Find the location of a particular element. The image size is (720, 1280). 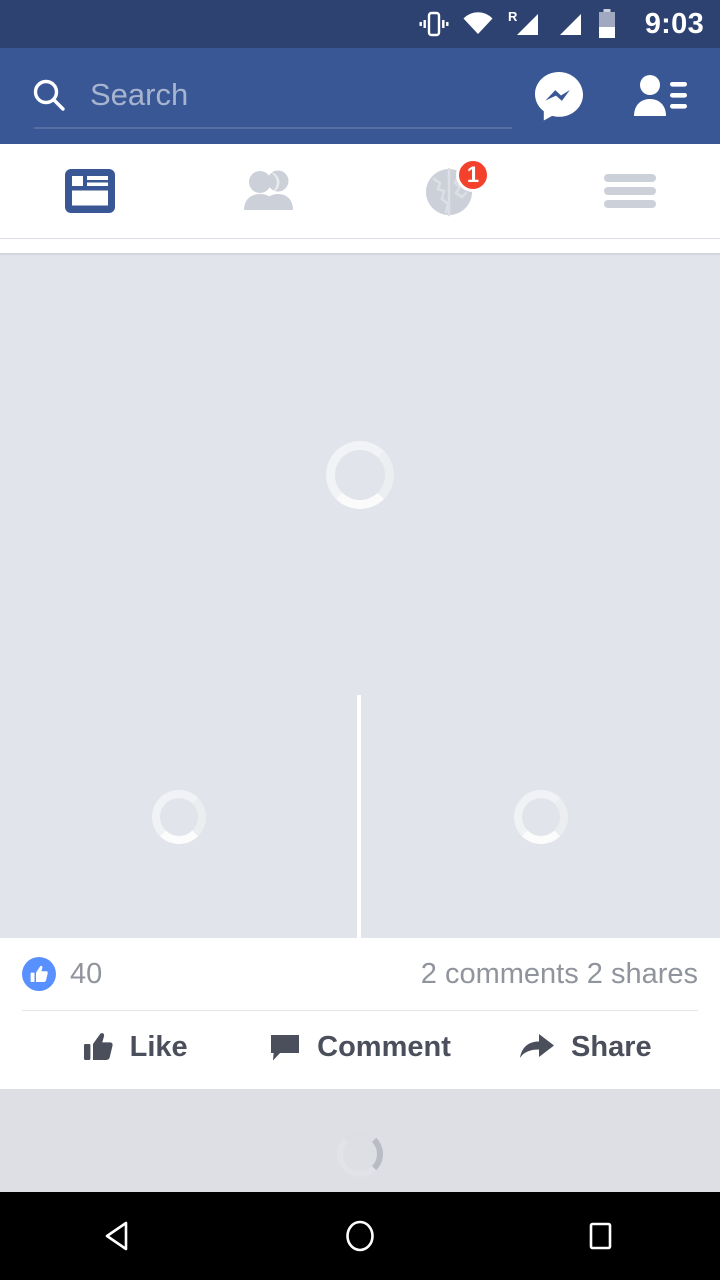

post-actions: Like Comment Share is located at coordinates (360, 1047).